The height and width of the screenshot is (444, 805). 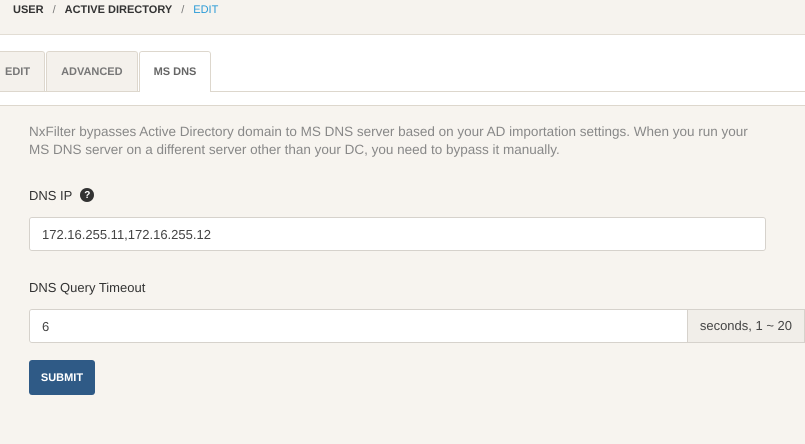 I want to click on input-addon: seconds, 1 ~ 20, so click(x=746, y=326).